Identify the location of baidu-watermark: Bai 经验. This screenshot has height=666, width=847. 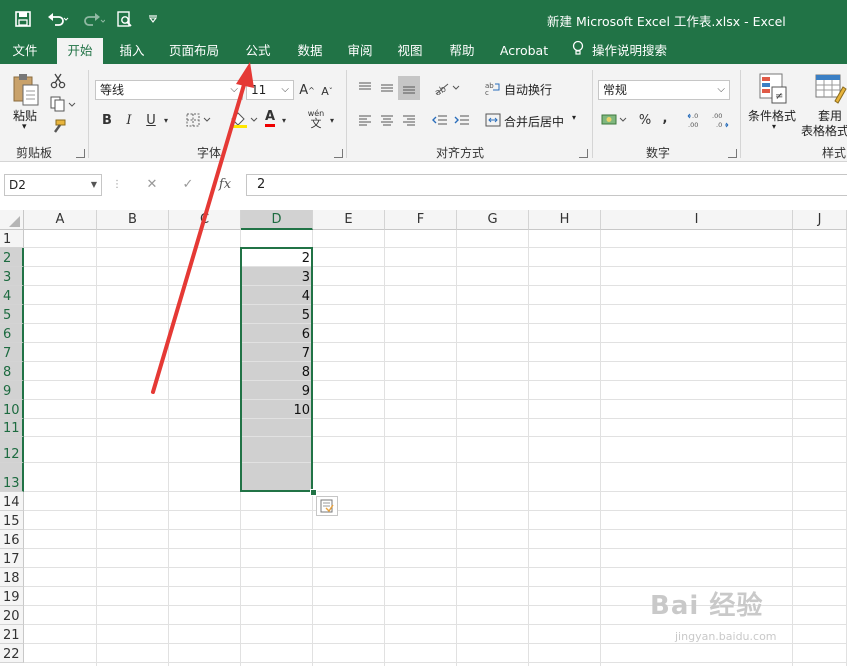
(706, 603).